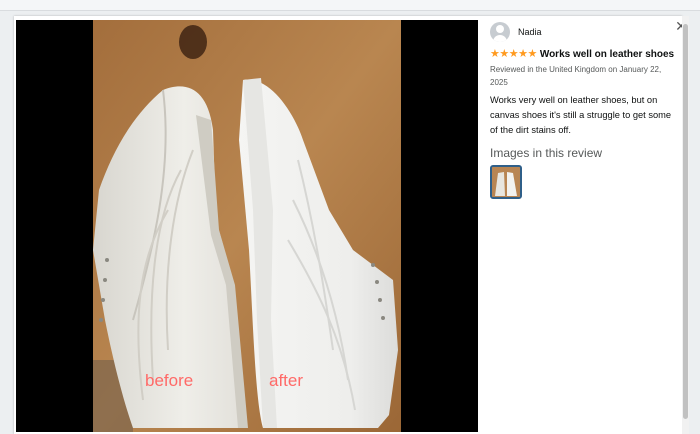 This screenshot has width=700, height=434. I want to click on browser-top-strip, so click(350, 5).